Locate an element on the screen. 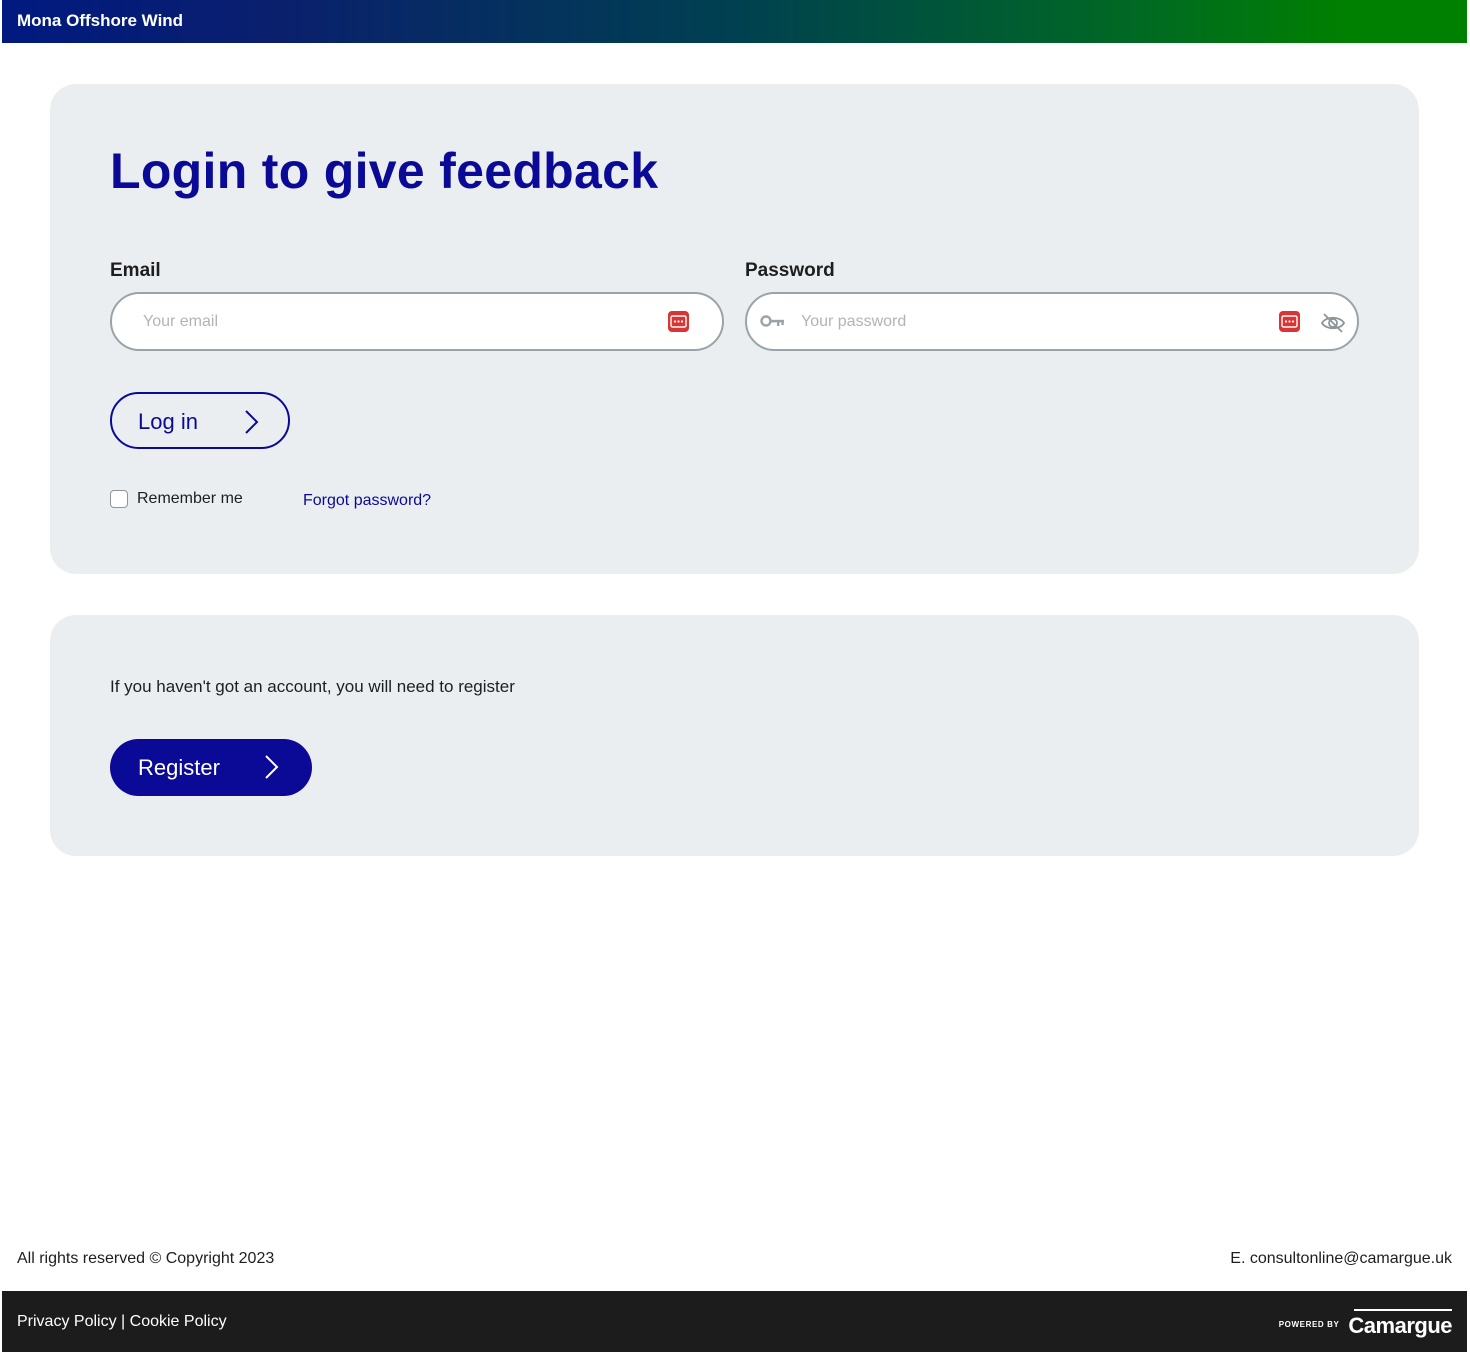 This screenshot has height=1352, width=1470. cookie-policy-link: Cookie Policy is located at coordinates (178, 1321).